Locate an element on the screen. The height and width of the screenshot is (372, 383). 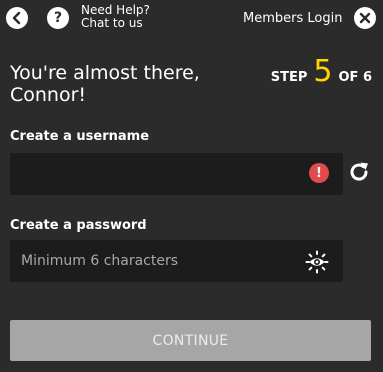
step-indicator: STEP 5 OF 6 is located at coordinates (321, 71).